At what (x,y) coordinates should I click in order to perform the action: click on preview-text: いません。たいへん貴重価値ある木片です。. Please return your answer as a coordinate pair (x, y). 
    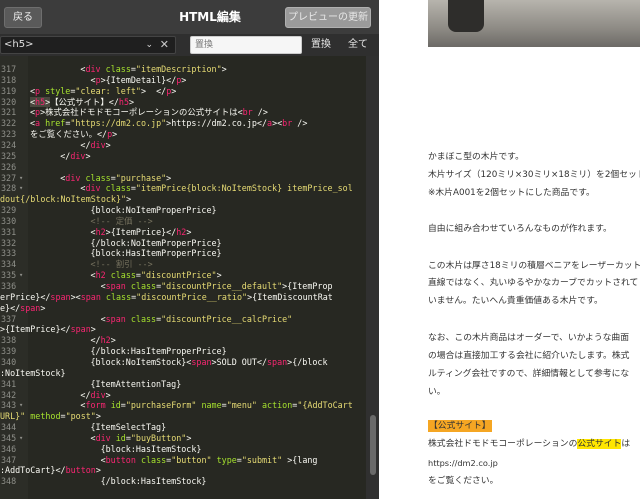
    Looking at the image, I should click on (515, 301).